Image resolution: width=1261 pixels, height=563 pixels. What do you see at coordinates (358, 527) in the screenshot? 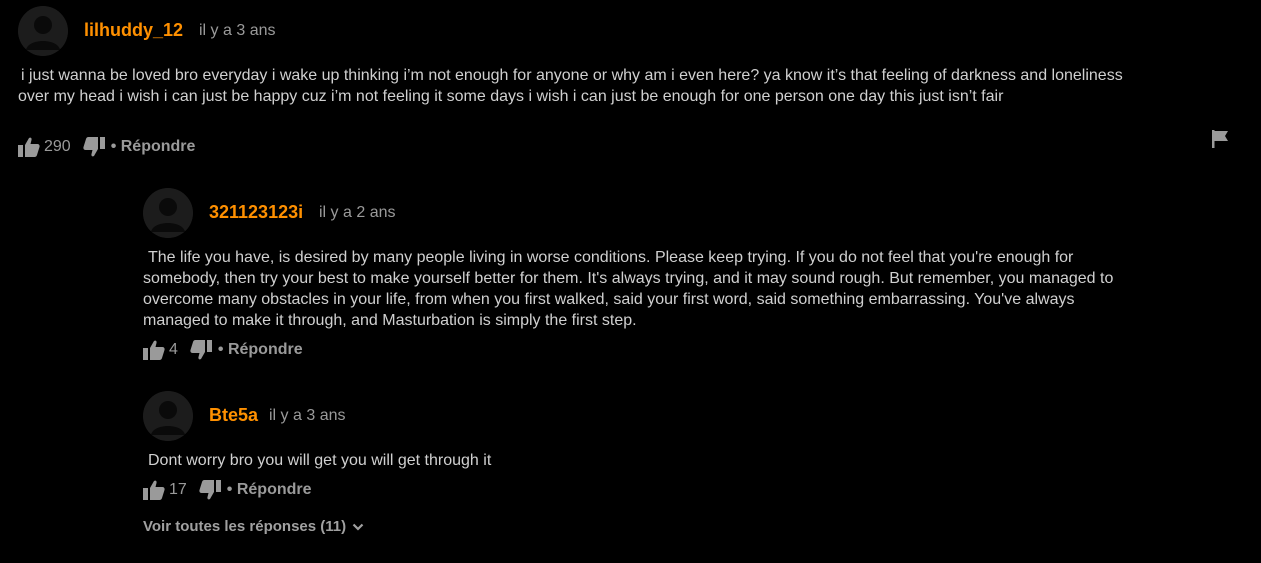
I see `chevron-down-icon` at bounding box center [358, 527].